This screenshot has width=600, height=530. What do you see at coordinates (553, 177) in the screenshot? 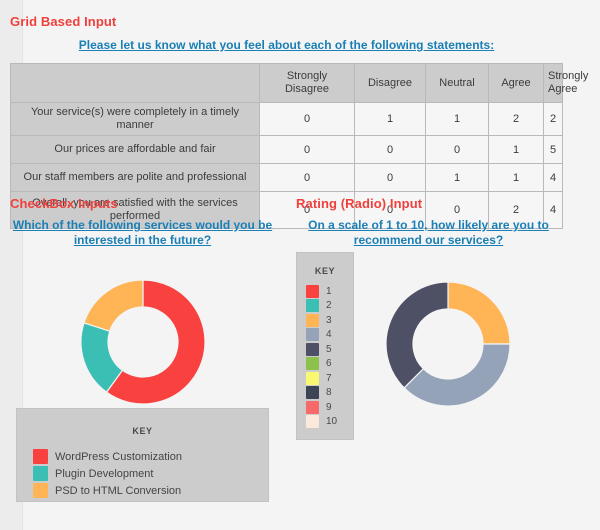
I see `cell-value: 4` at bounding box center [553, 177].